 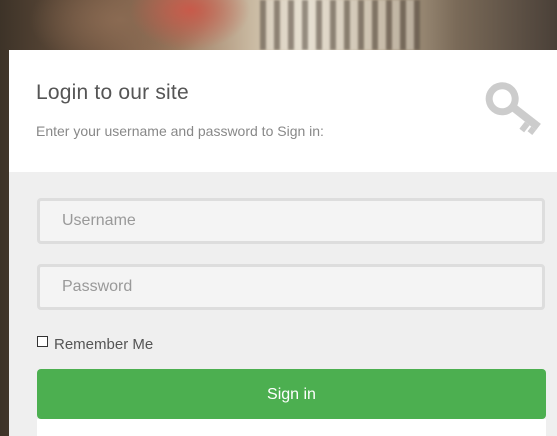 What do you see at coordinates (291, 221) in the screenshot?
I see `username-input` at bounding box center [291, 221].